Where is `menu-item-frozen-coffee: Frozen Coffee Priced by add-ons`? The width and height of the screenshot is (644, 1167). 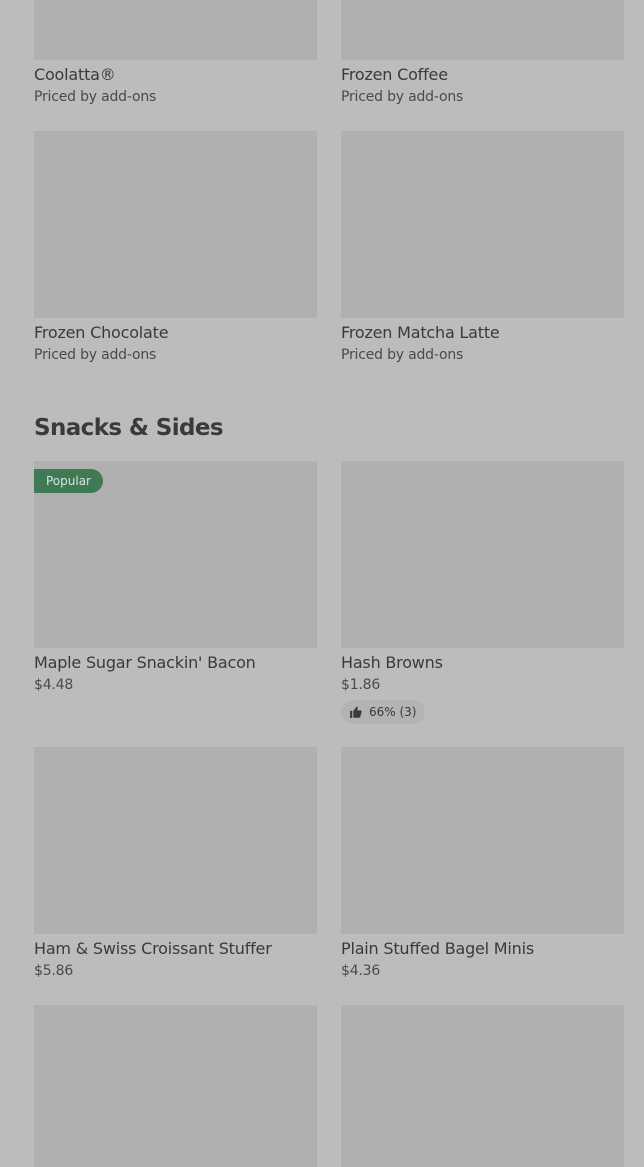
menu-item-frozen-coffee: Frozen Coffee Priced by add-ons is located at coordinates (482, 52).